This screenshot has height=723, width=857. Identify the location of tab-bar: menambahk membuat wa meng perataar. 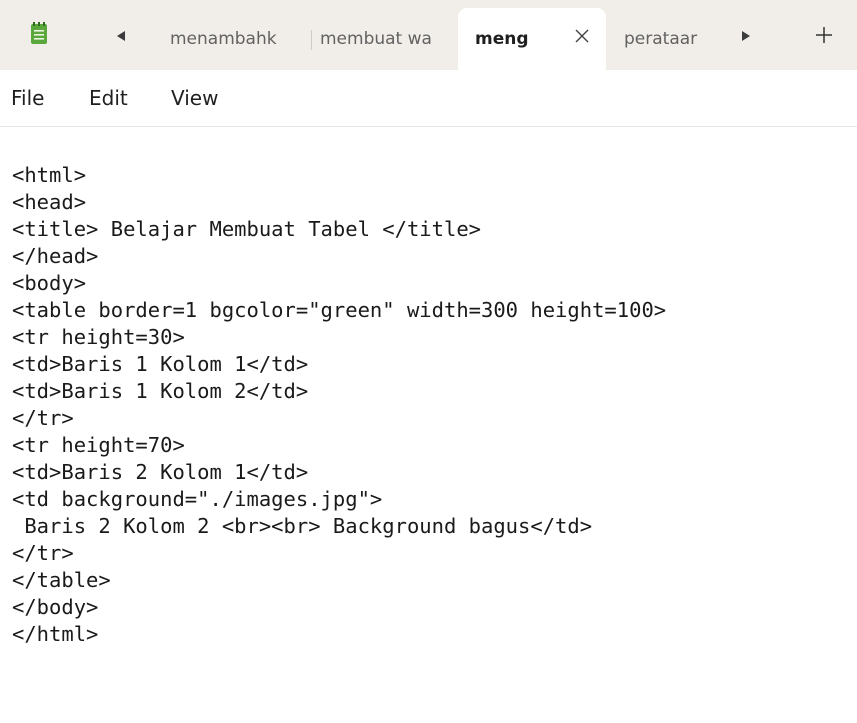
(428, 35).